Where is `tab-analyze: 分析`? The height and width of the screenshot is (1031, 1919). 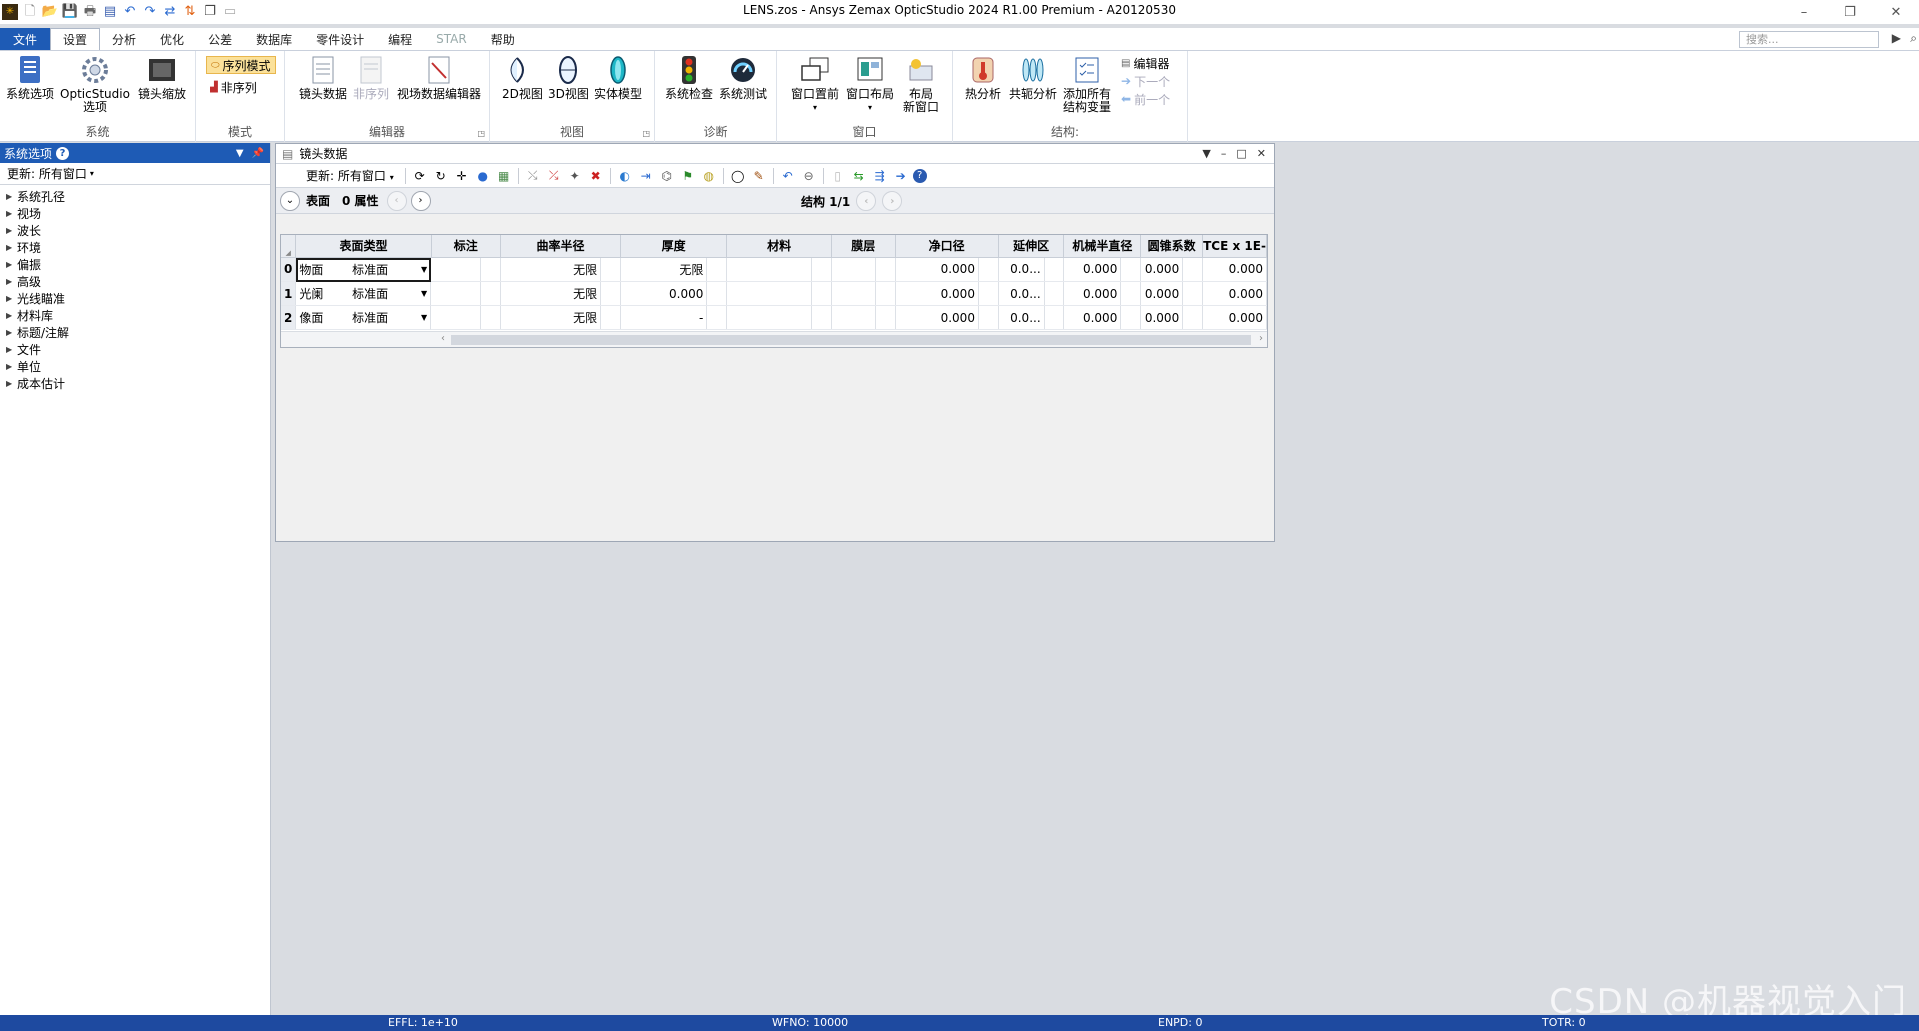
tab-analyze: 分析 is located at coordinates (124, 39).